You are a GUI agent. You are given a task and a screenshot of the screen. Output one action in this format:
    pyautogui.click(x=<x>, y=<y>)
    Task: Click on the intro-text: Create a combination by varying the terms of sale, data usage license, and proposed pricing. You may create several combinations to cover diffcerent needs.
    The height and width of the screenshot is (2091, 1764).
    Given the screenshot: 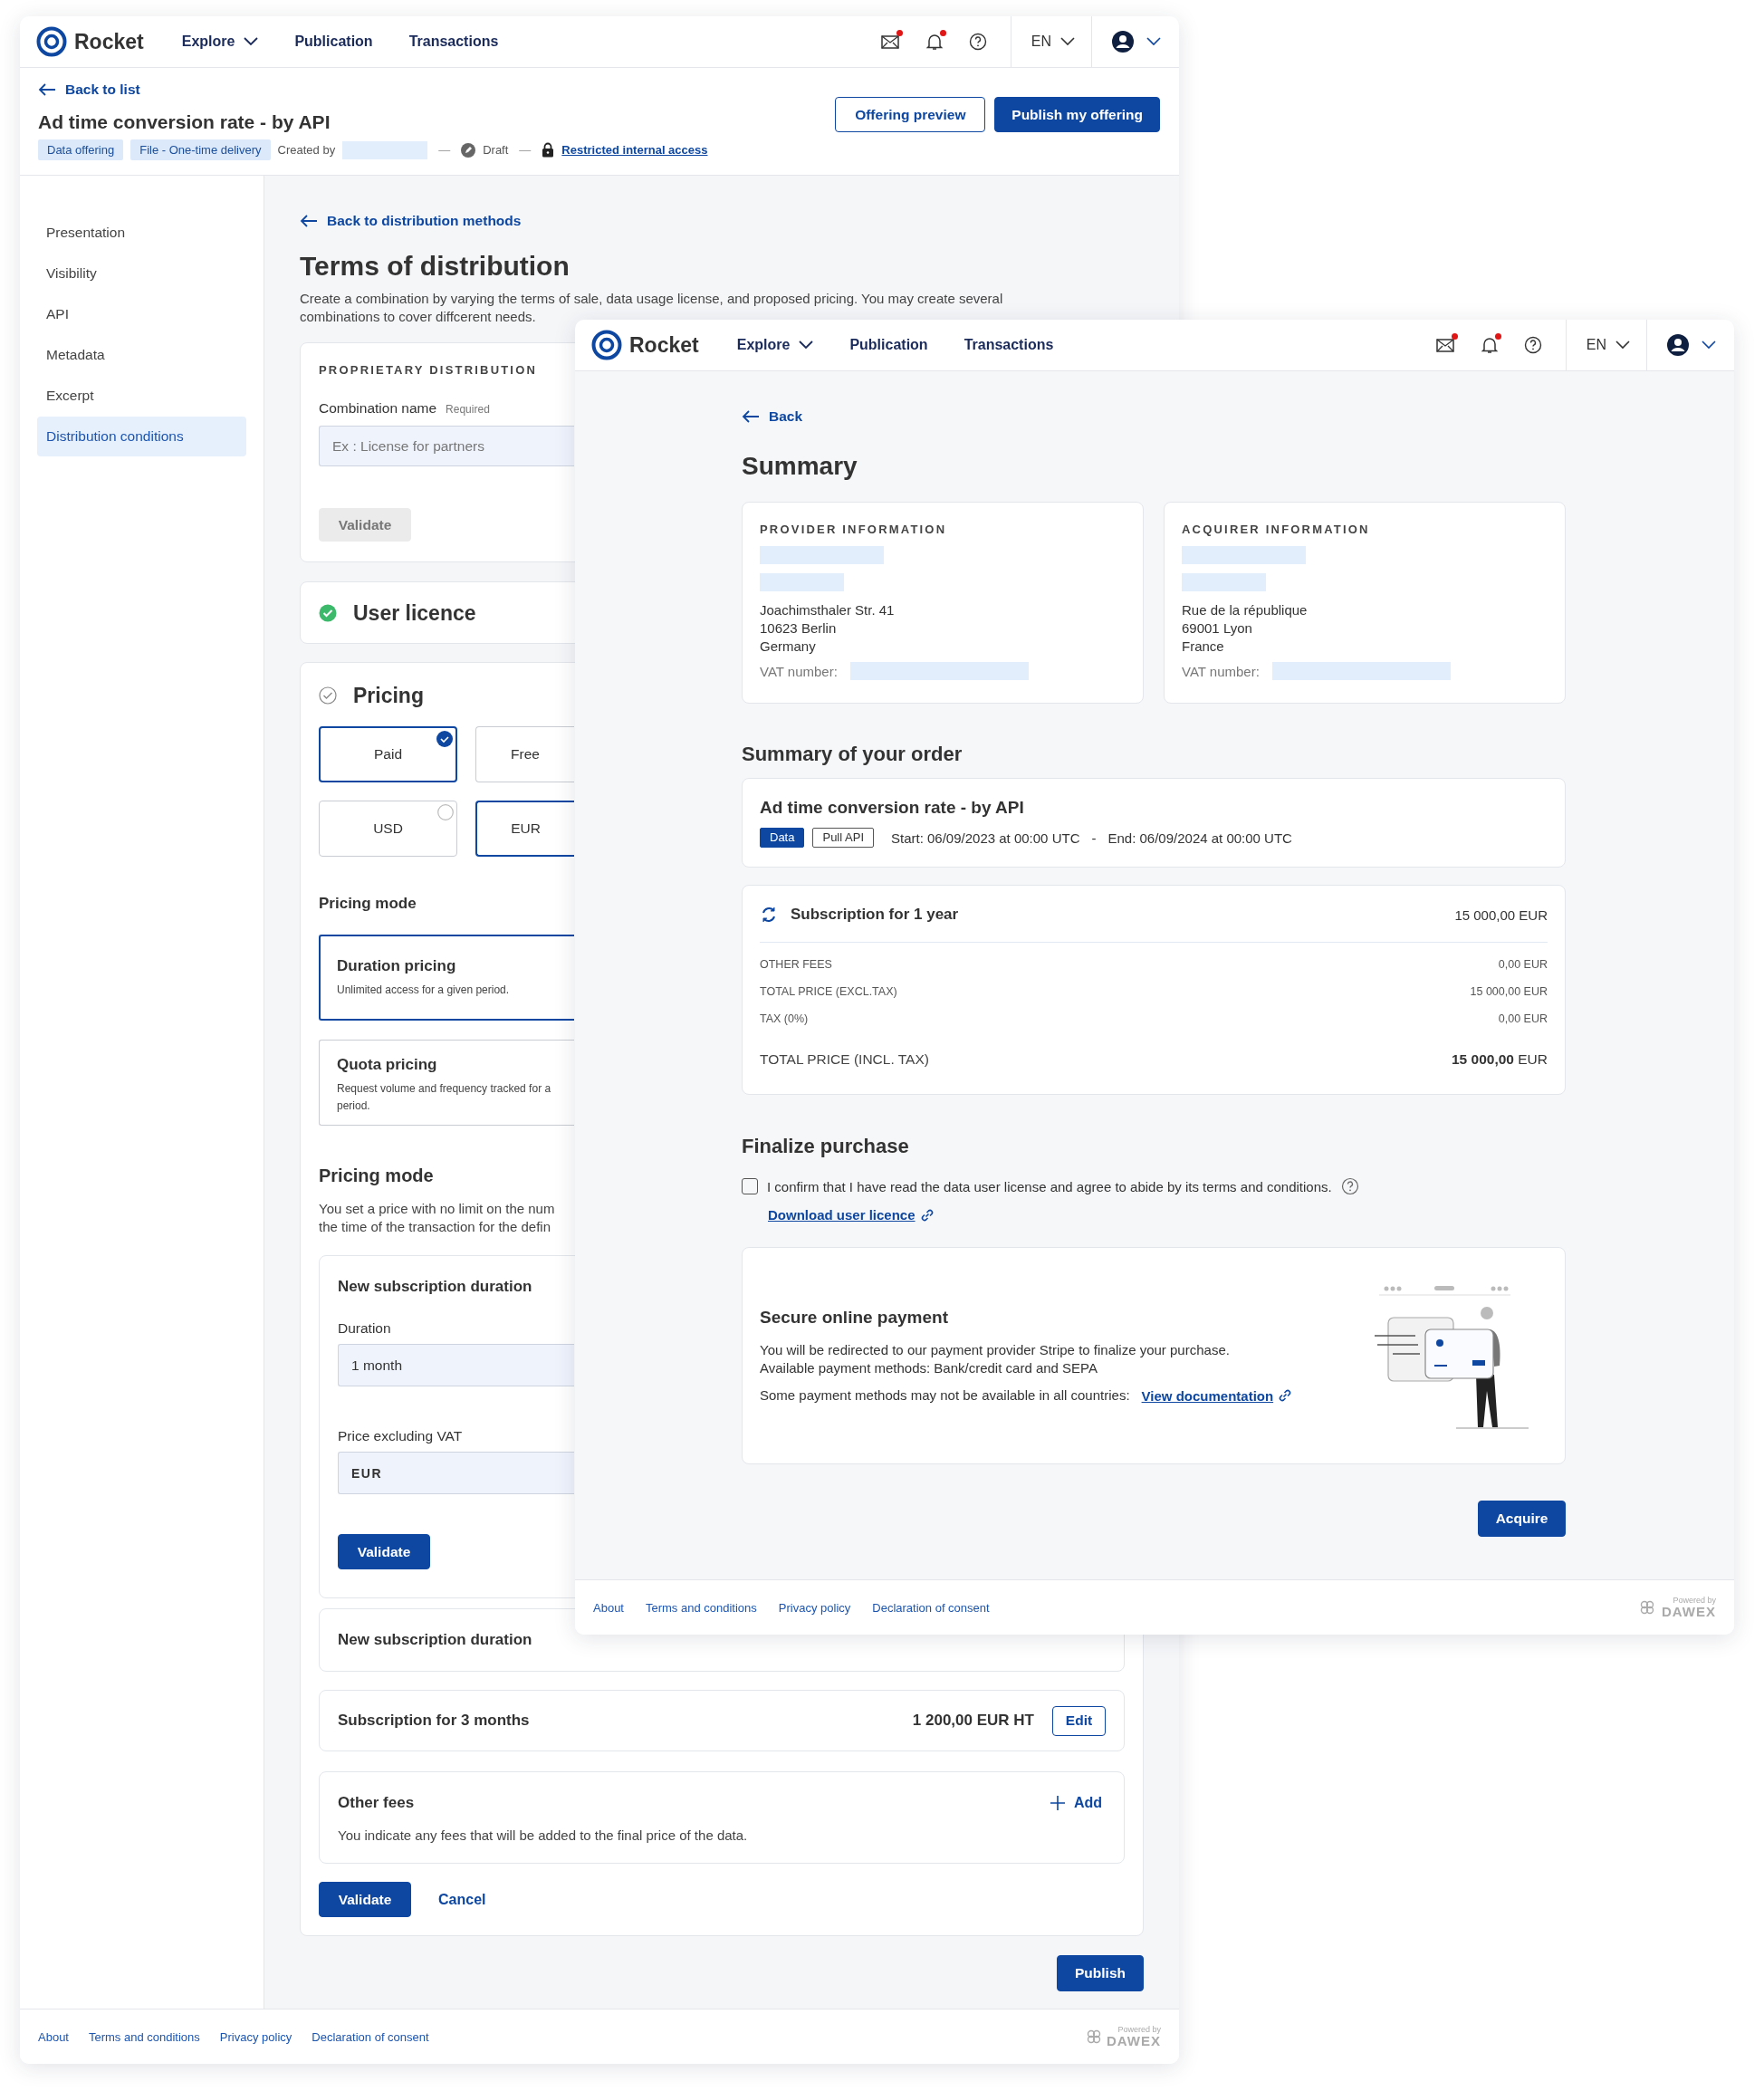 What is the action you would take?
    pyautogui.click(x=652, y=308)
    